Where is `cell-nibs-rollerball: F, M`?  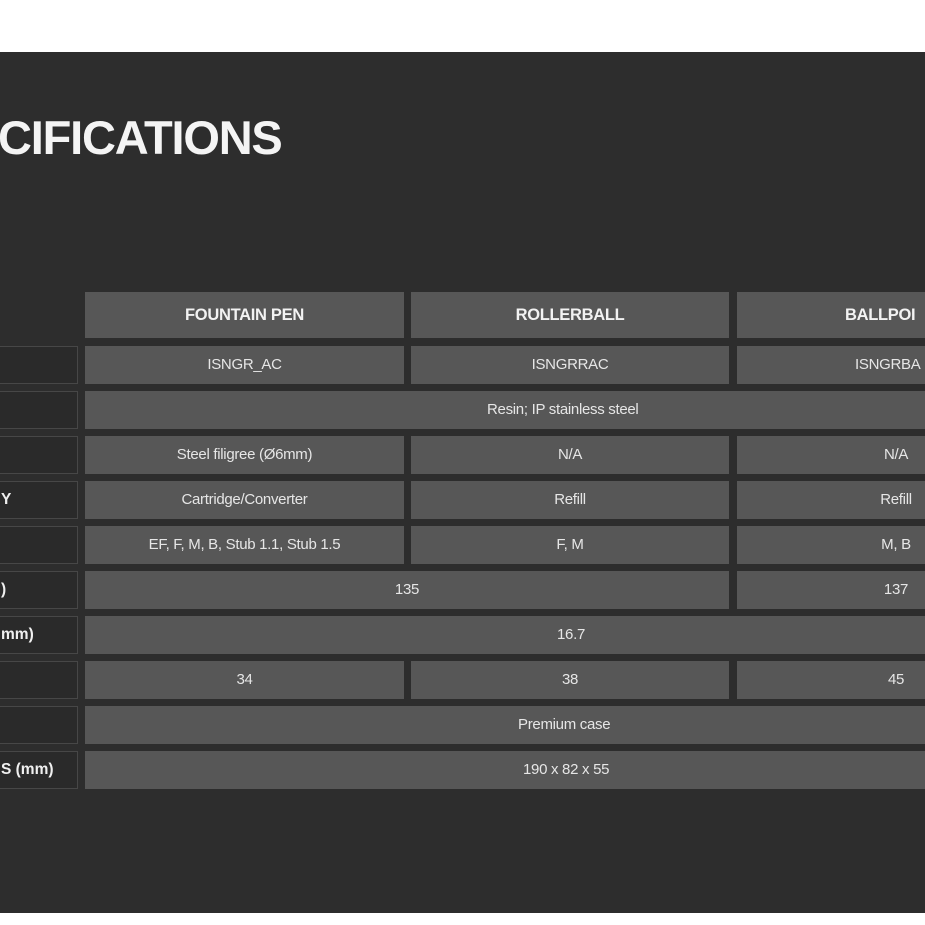
cell-nibs-rollerball: F, M is located at coordinates (570, 545).